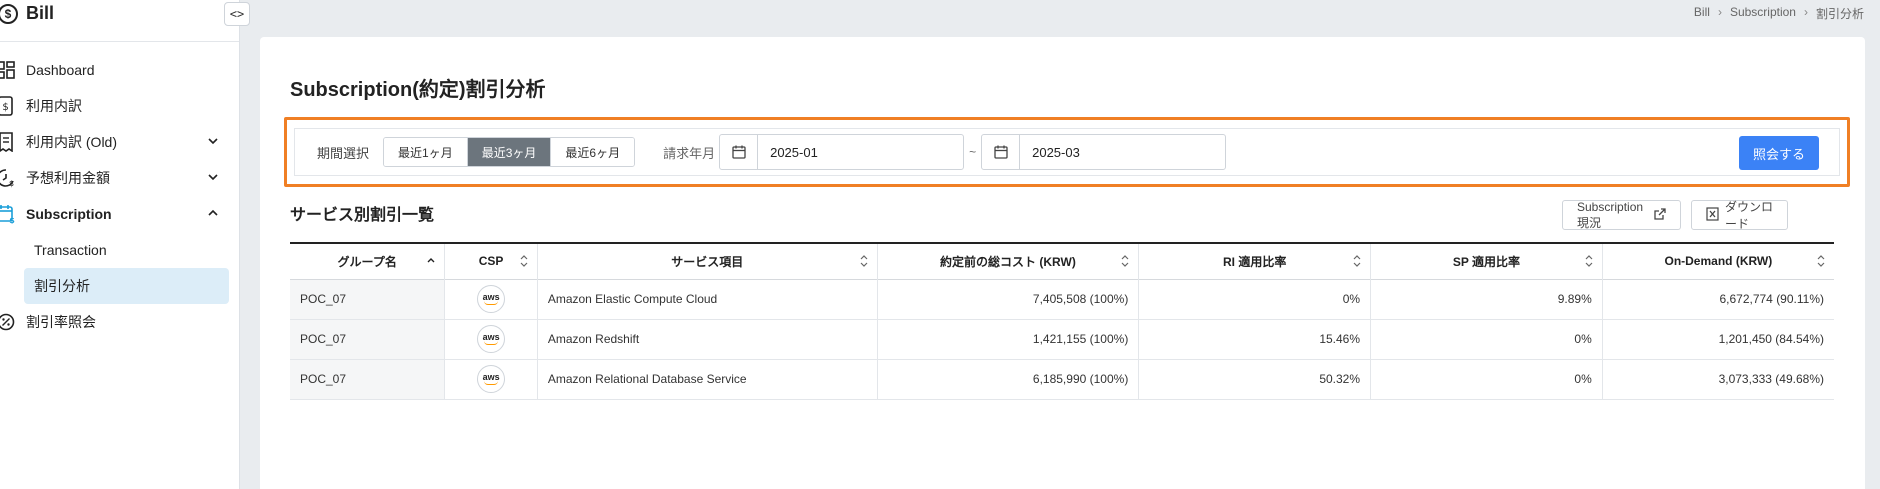  Describe the element at coordinates (1255, 339) in the screenshot. I see `cell-ri-ratio: 15.46%` at that location.